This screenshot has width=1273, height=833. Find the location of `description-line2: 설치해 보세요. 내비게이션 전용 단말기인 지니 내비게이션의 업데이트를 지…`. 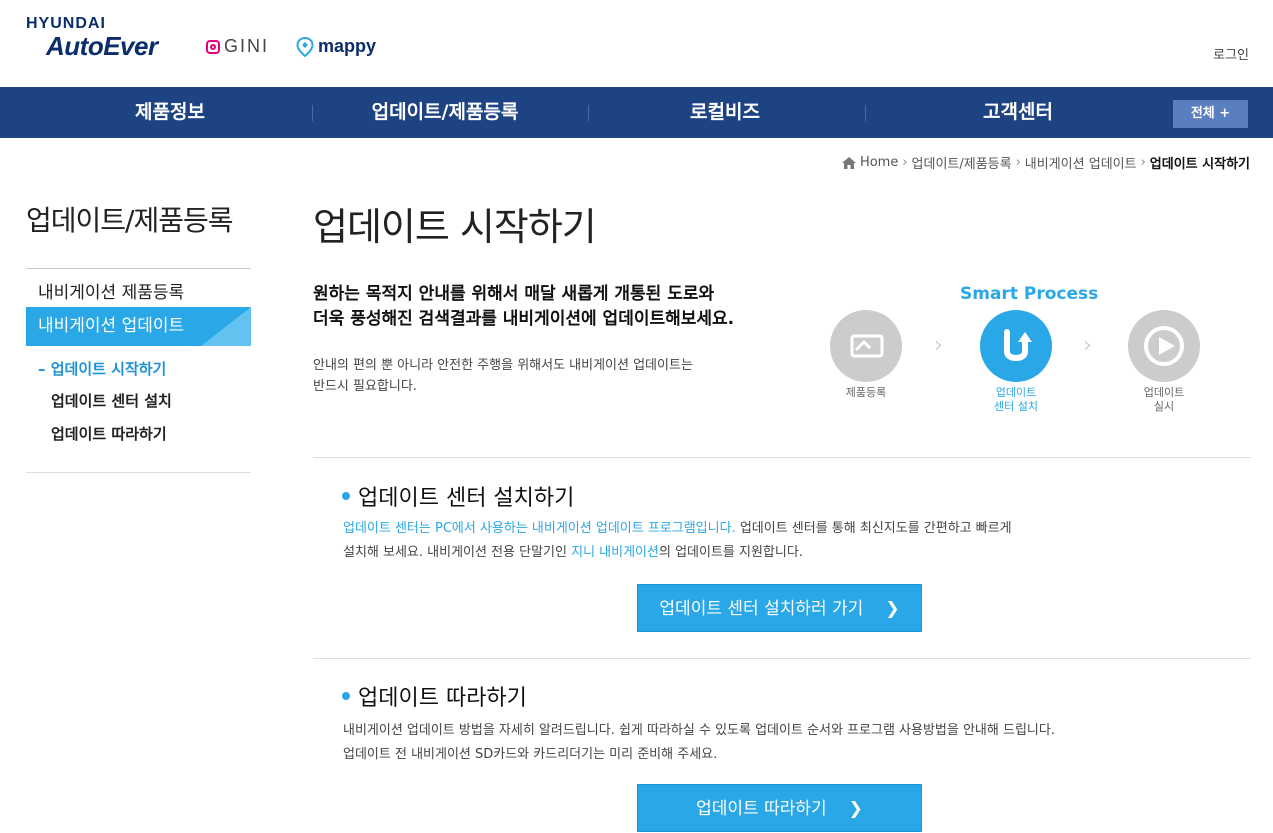

description-line2: 설치해 보세요. 내비게이션 전용 단말기인 지니 내비게이션의 업데이트를 지… is located at coordinates (677, 553).